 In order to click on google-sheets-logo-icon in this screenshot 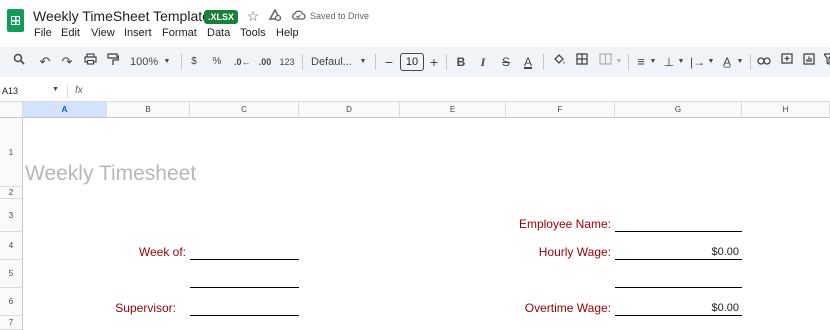, I will do `click(15, 20)`.